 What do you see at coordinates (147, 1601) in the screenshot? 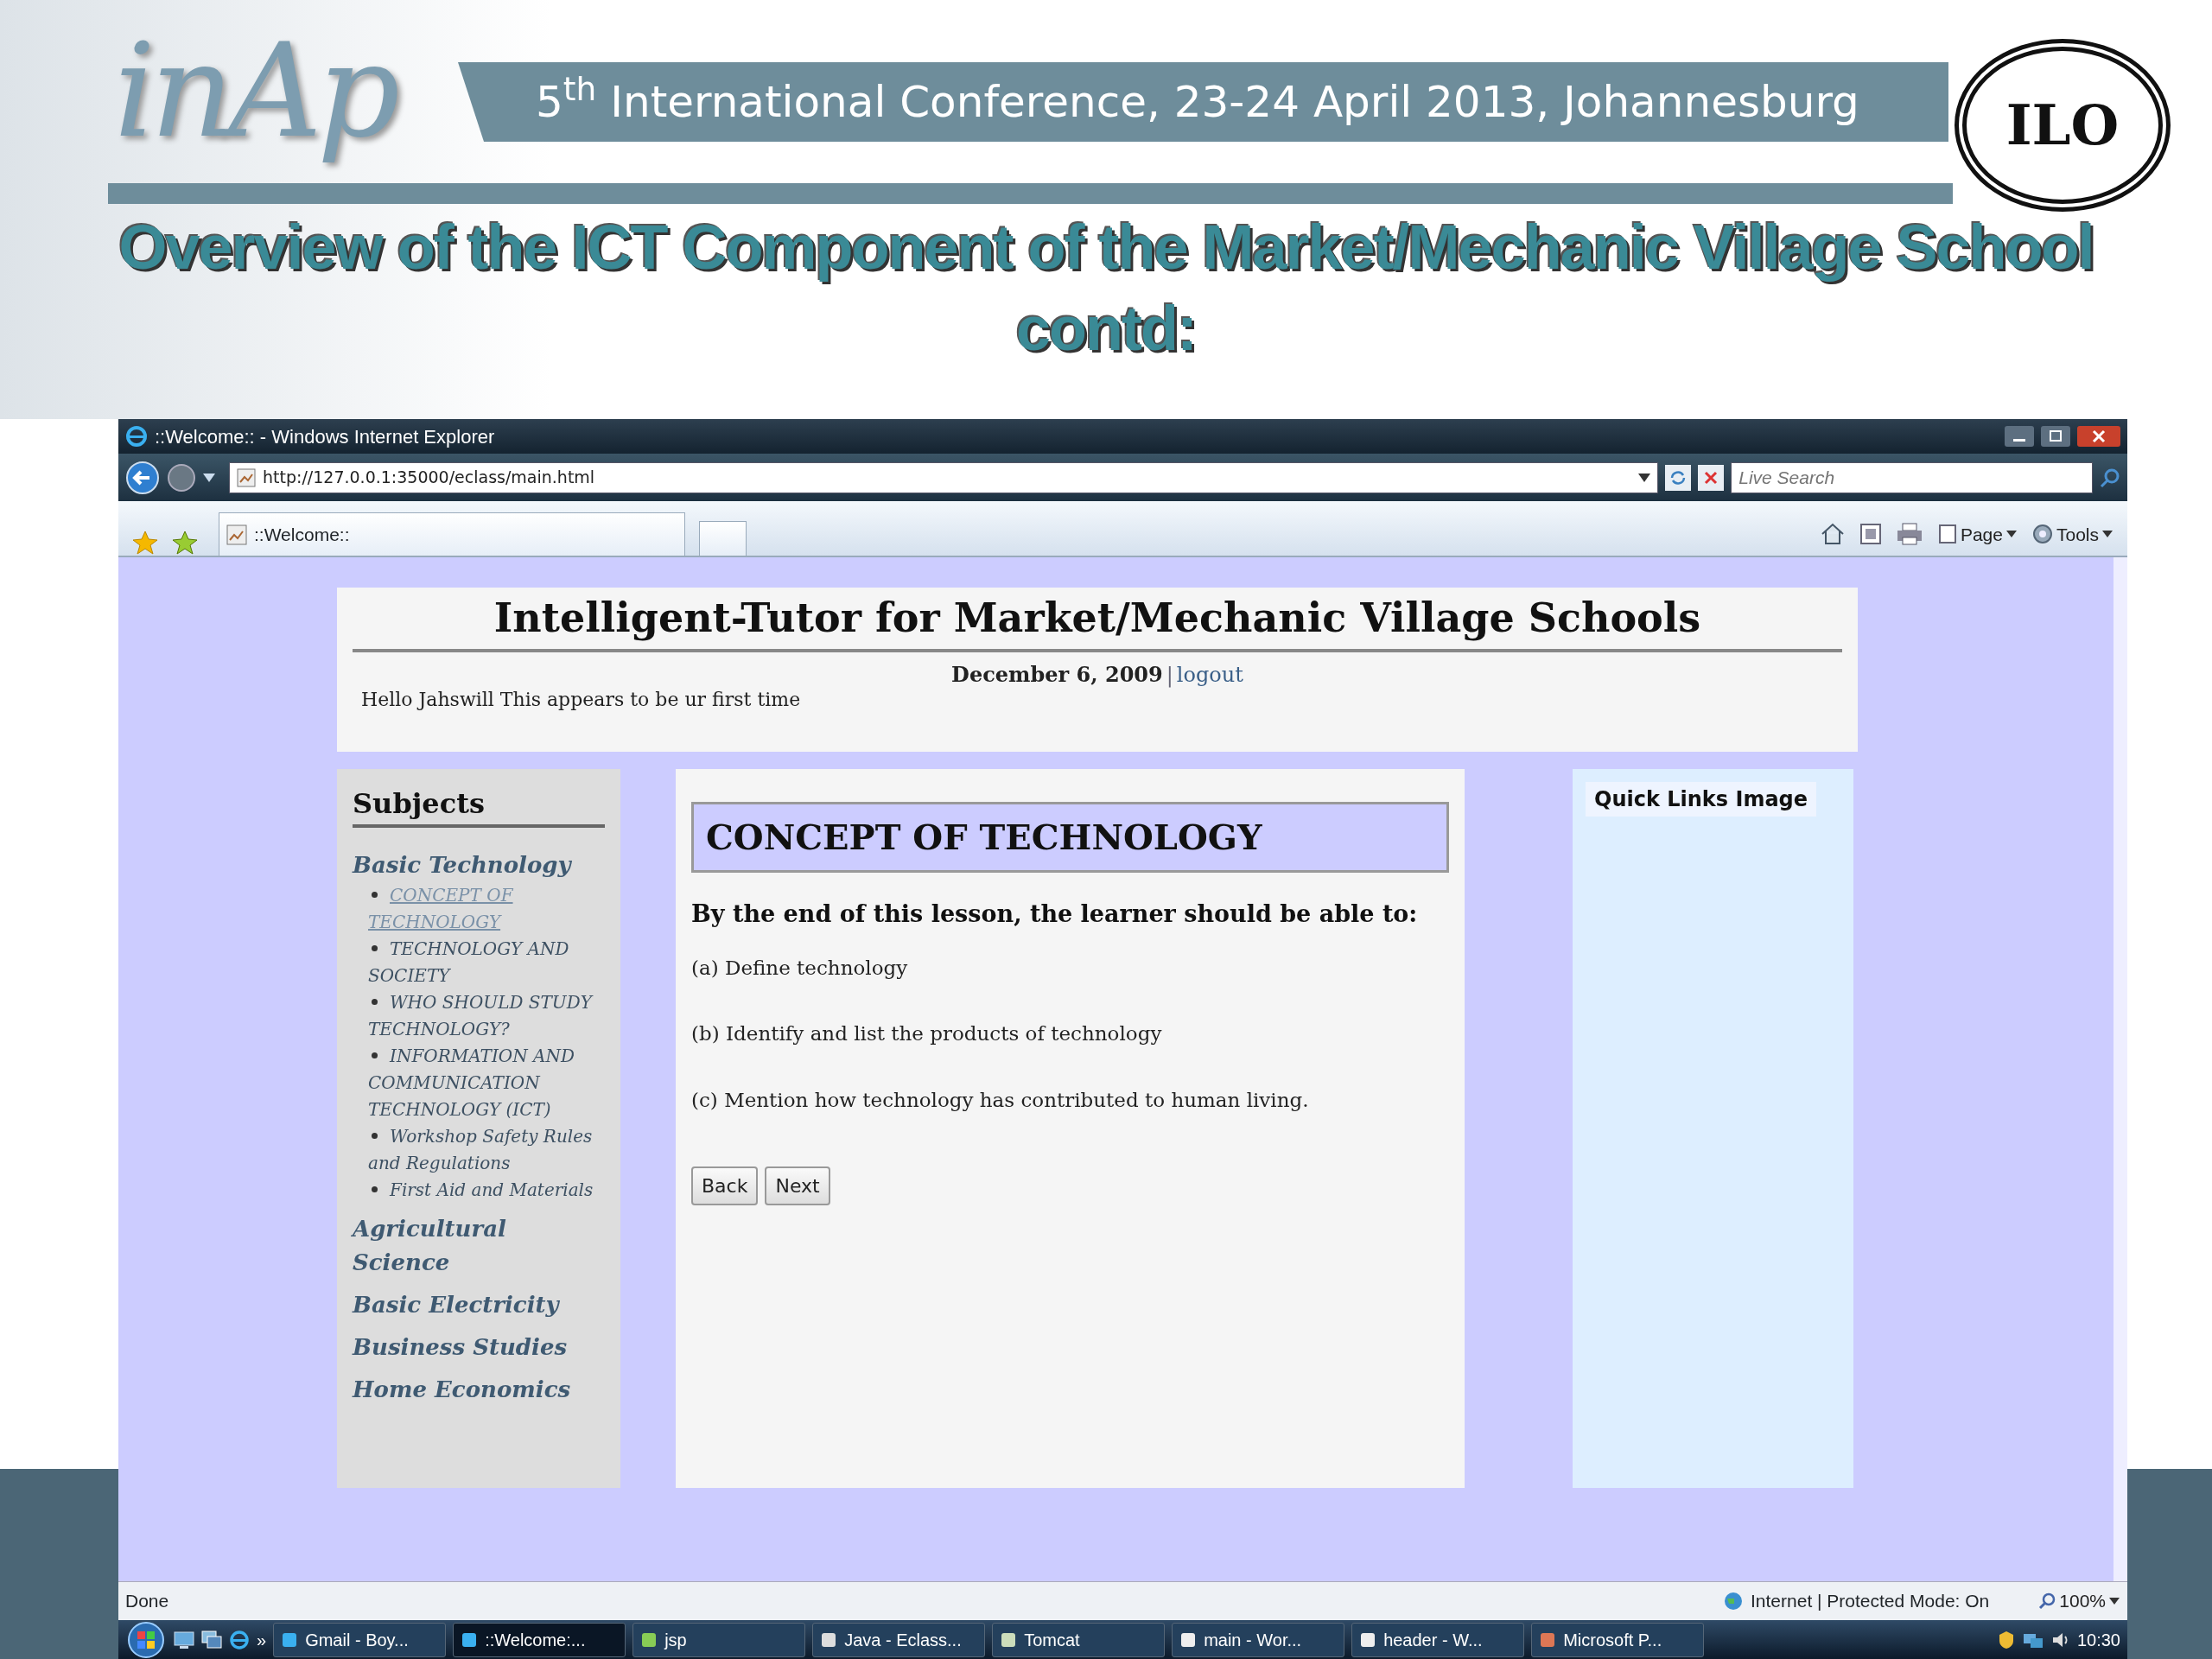
I see `status-text: Done` at bounding box center [147, 1601].